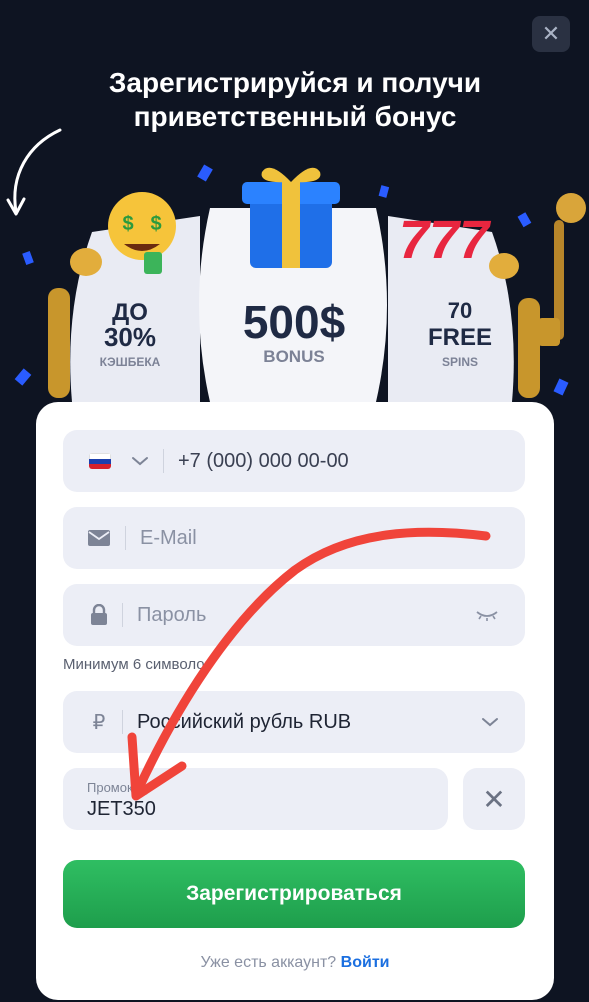 Image resolution: width=589 pixels, height=1002 pixels. What do you see at coordinates (487, 615) in the screenshot?
I see `eye-closed-icon` at bounding box center [487, 615].